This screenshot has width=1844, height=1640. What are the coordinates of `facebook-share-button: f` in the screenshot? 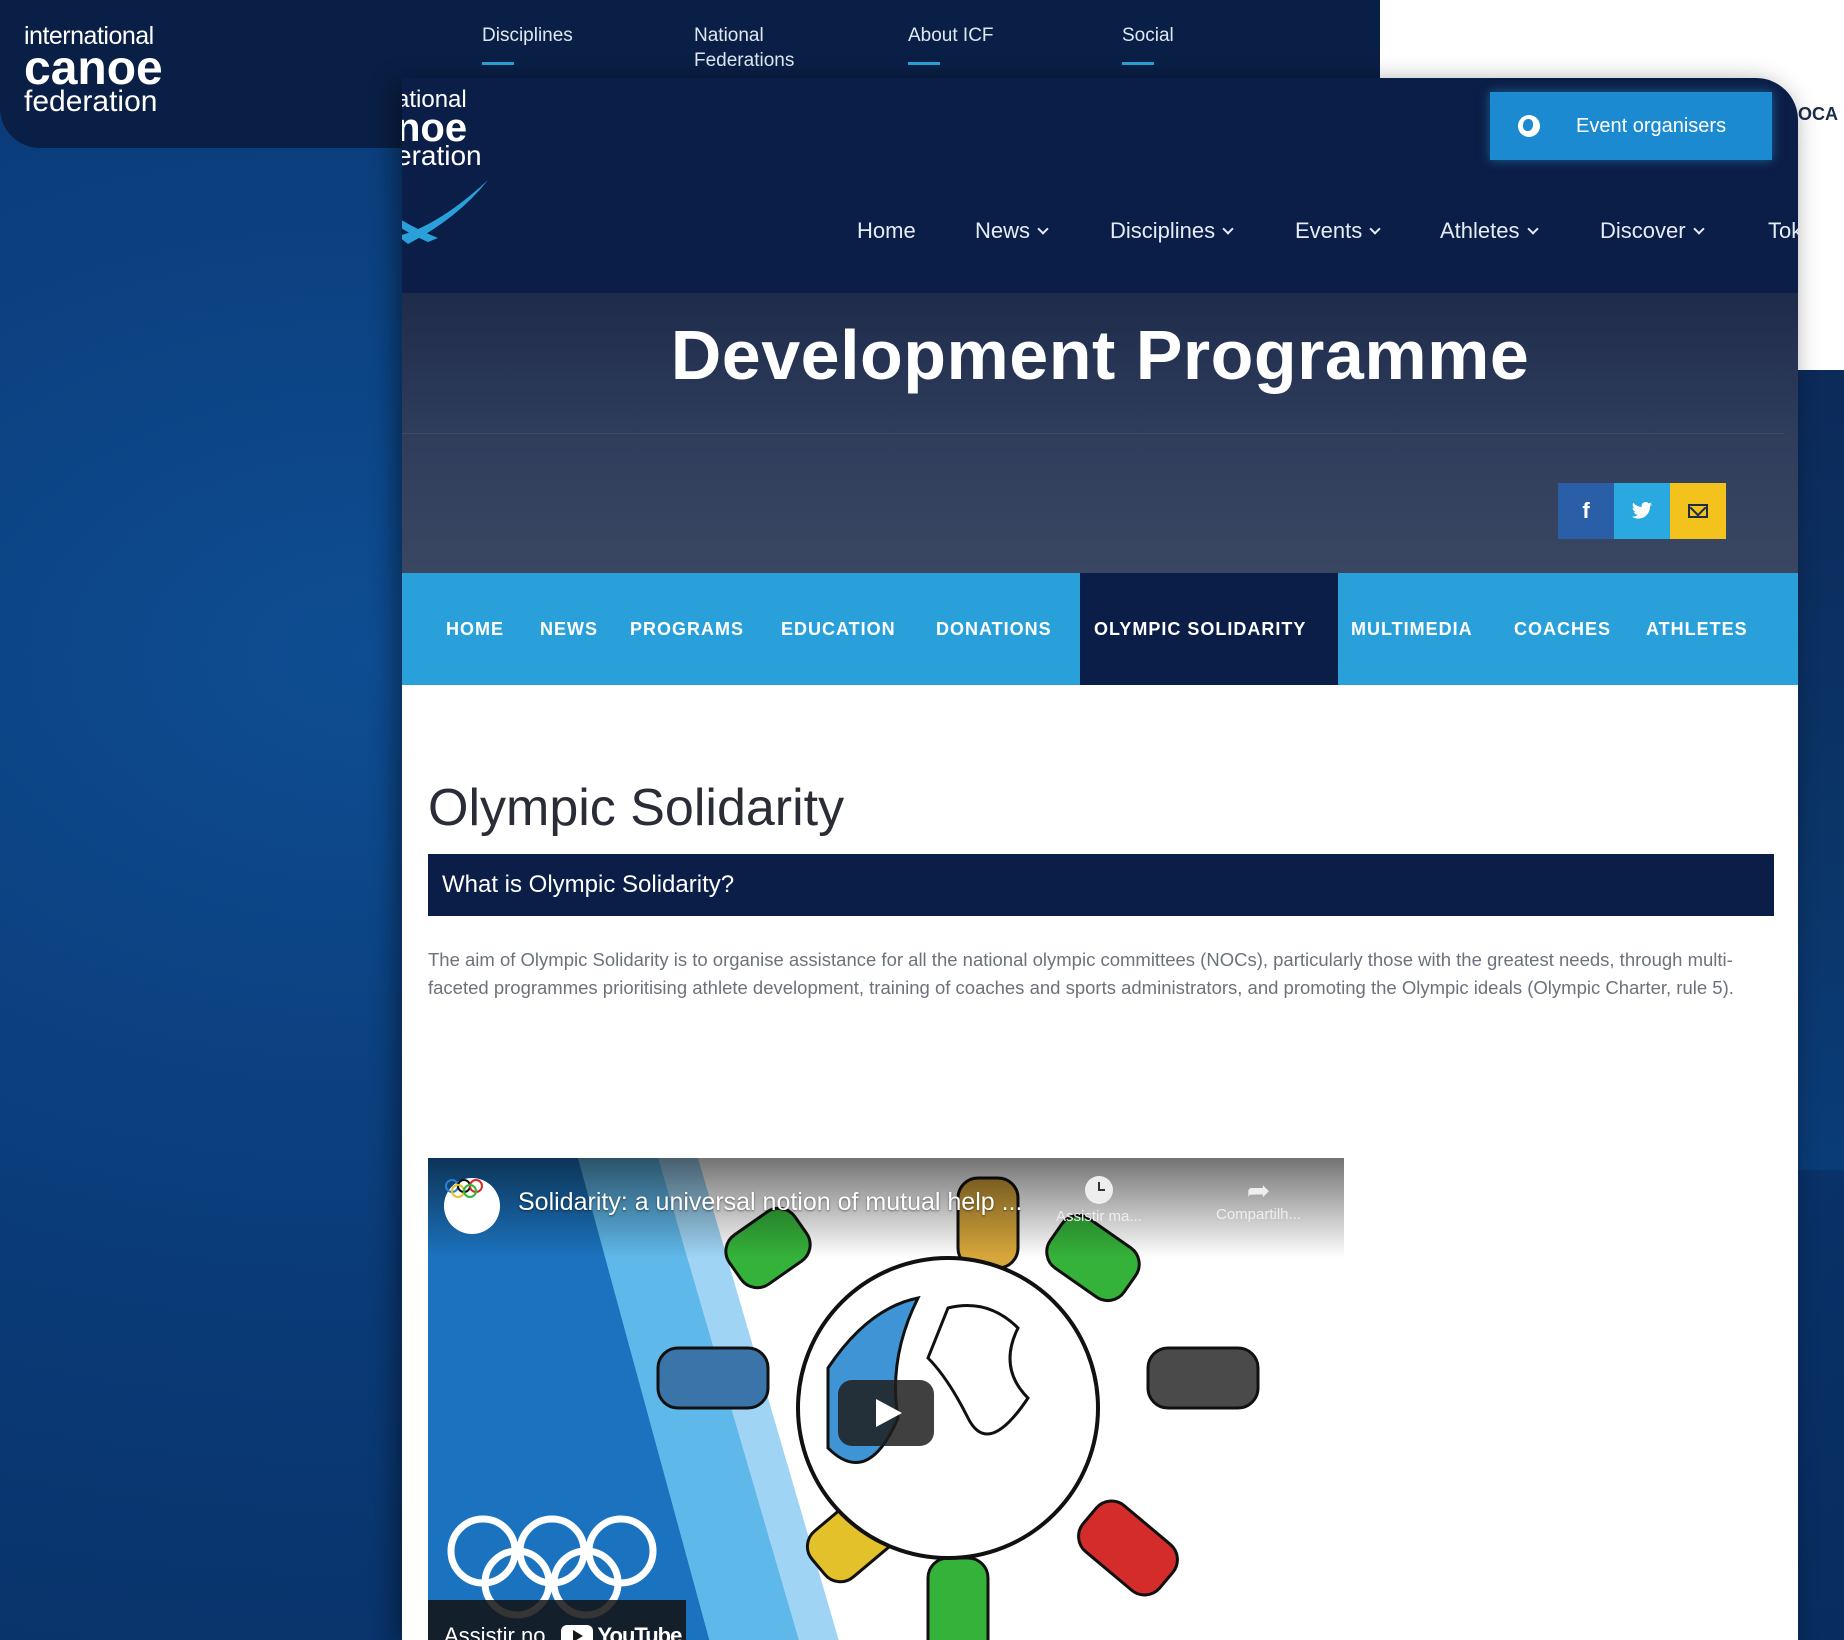 It's located at (1586, 511).